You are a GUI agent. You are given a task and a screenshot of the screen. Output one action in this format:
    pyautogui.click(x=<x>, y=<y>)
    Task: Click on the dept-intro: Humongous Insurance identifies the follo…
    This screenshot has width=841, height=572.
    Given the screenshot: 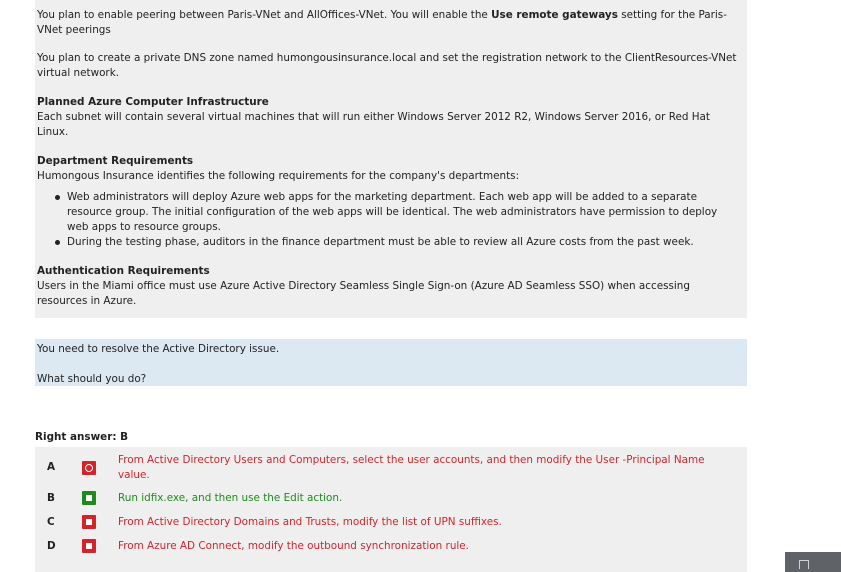 What is the action you would take?
    pyautogui.click(x=278, y=176)
    